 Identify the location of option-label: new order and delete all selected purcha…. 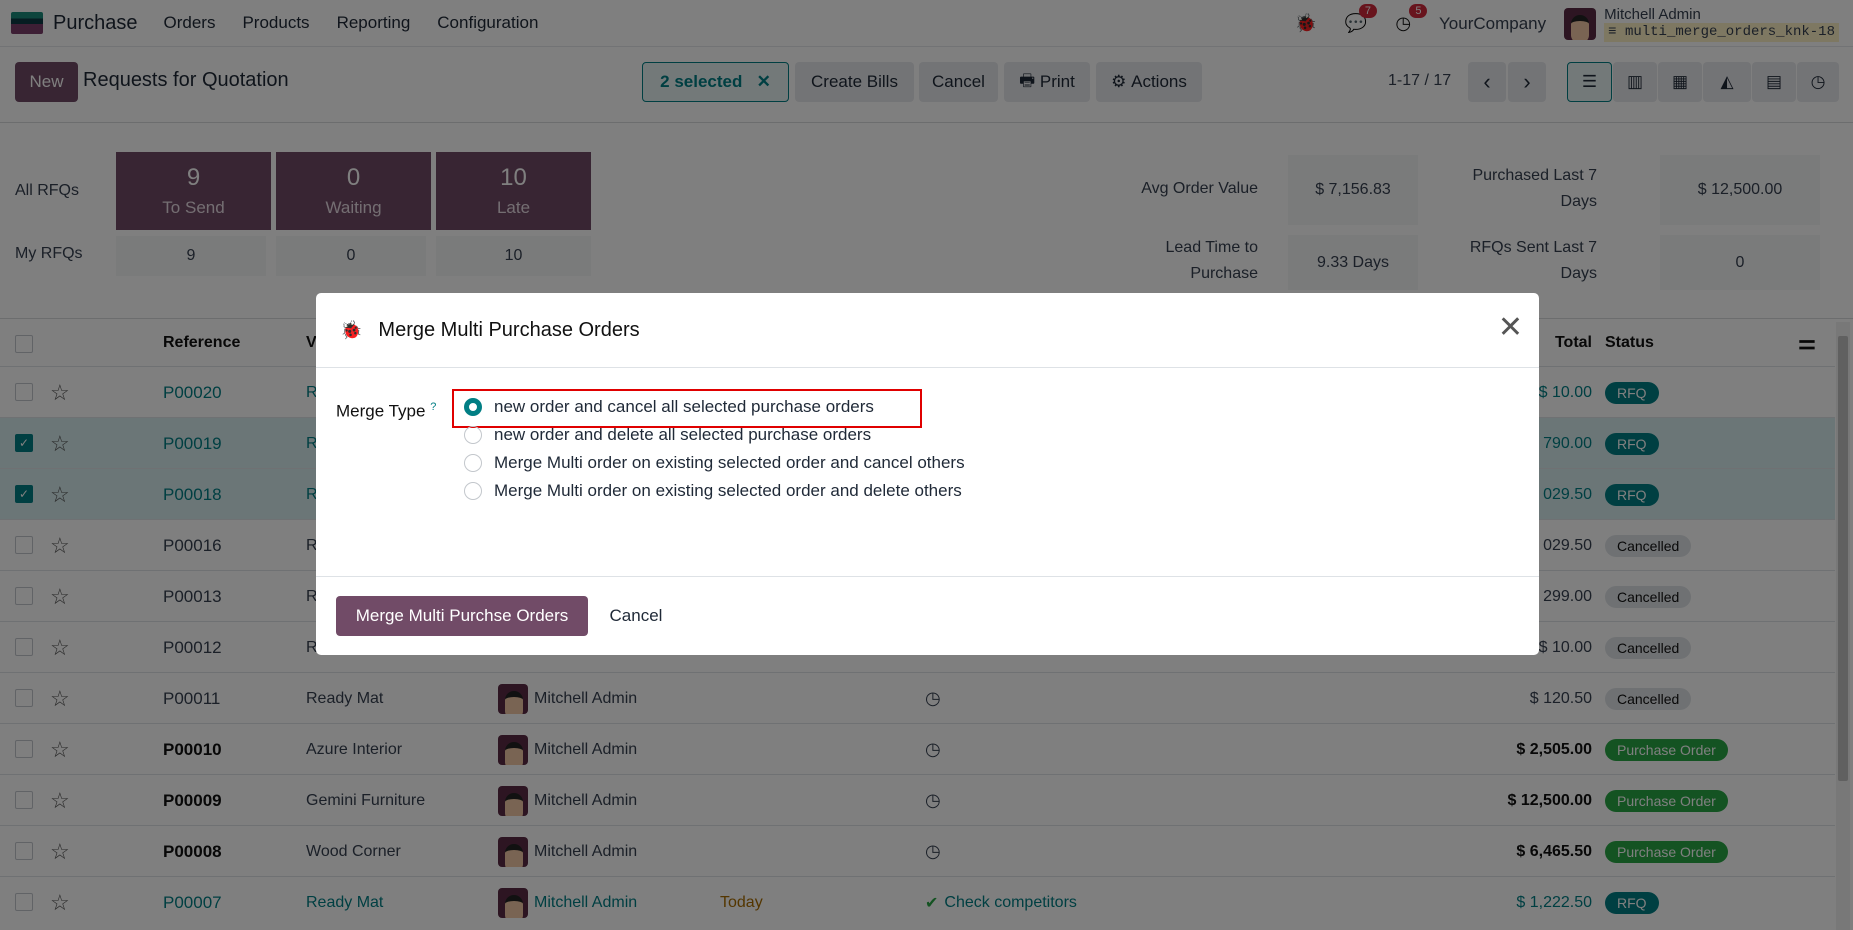
(682, 435).